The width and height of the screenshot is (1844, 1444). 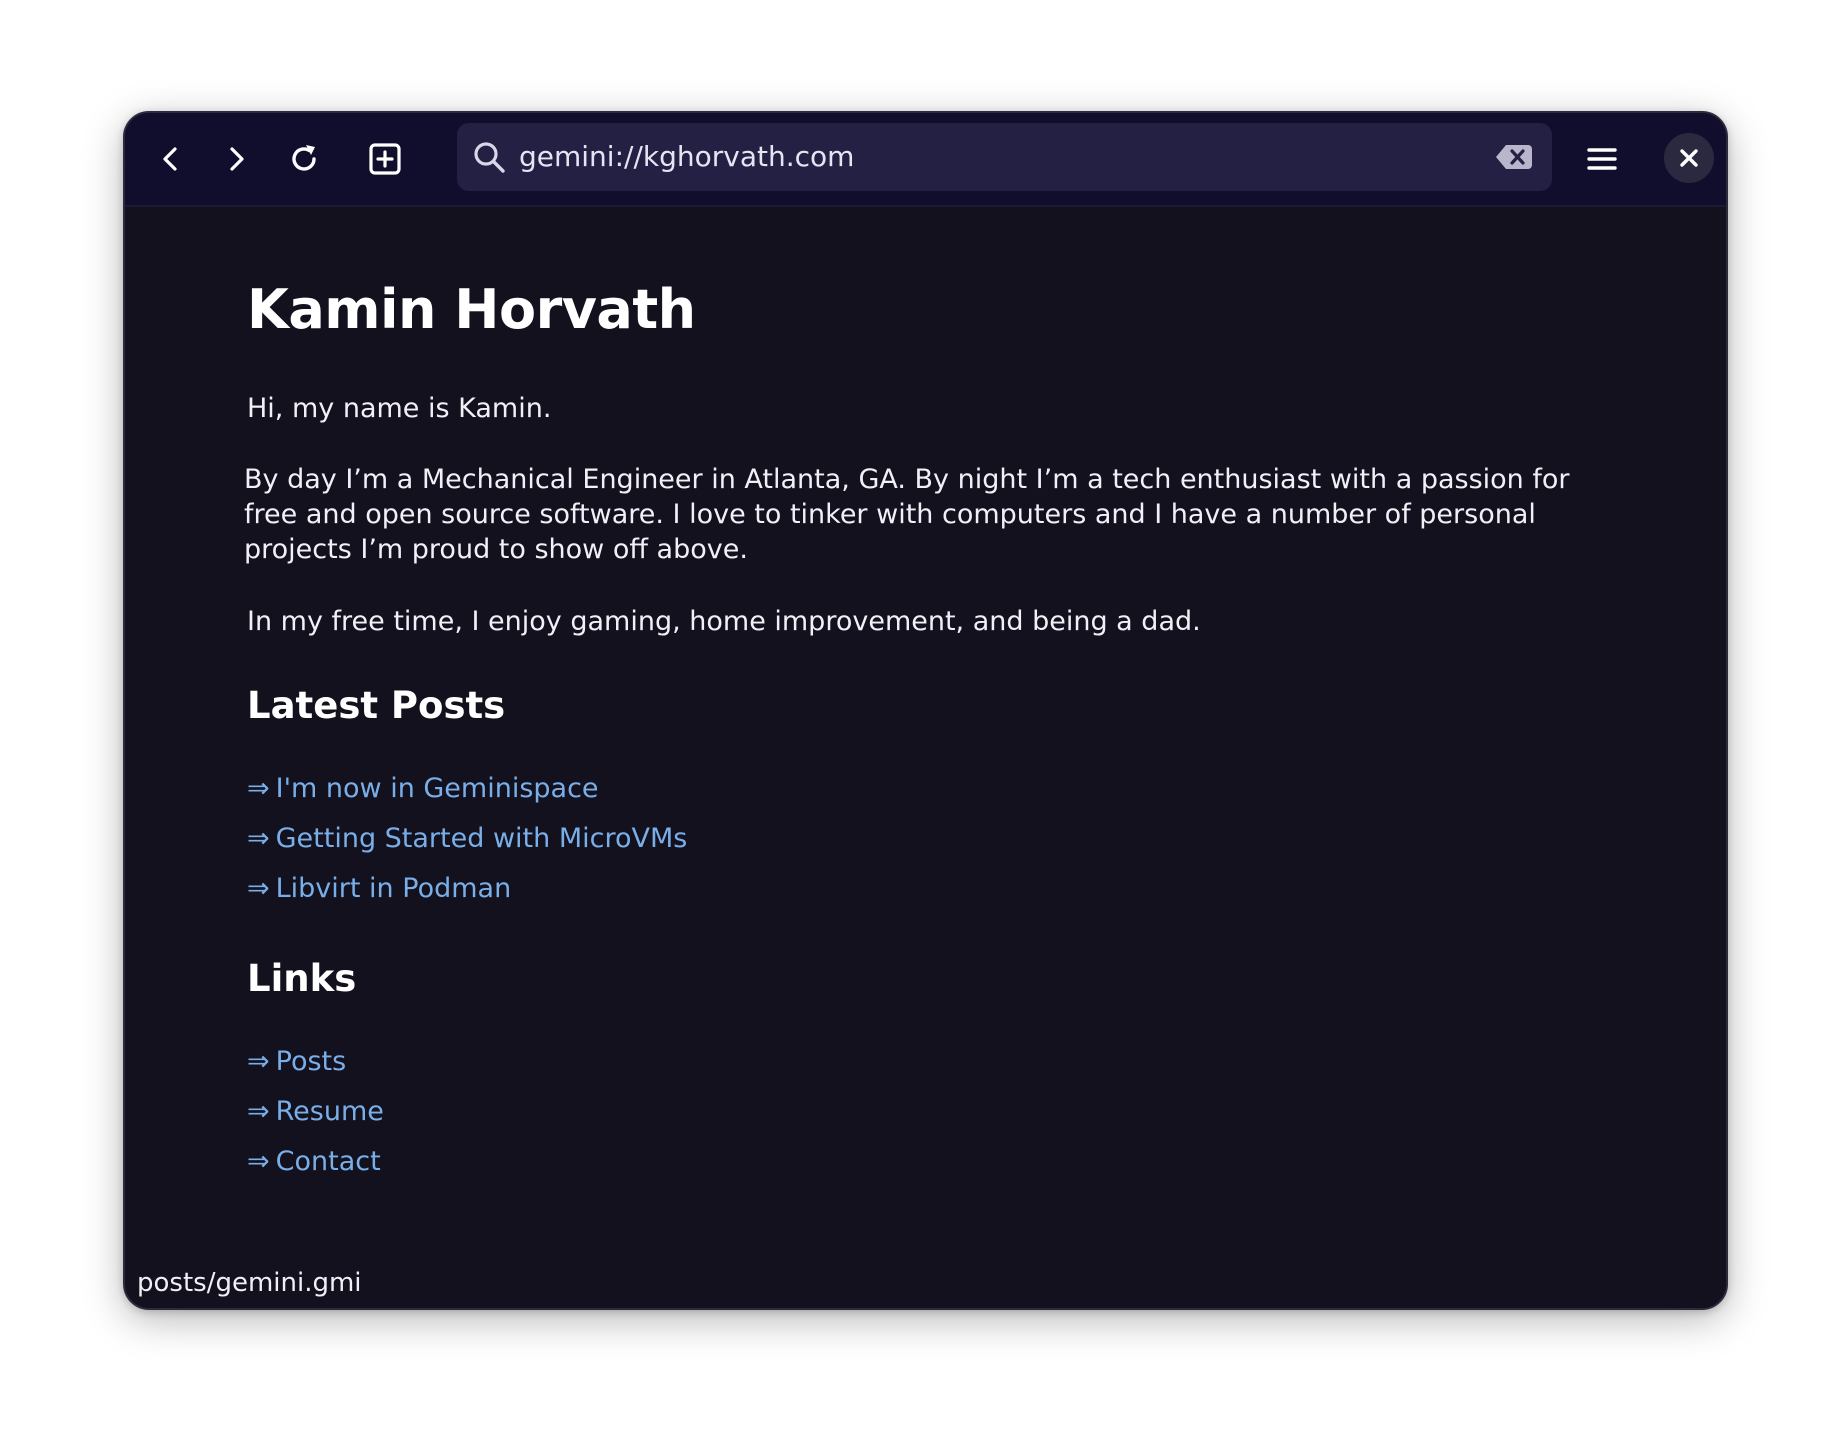 I want to click on link-label: Contact, so click(x=328, y=1161).